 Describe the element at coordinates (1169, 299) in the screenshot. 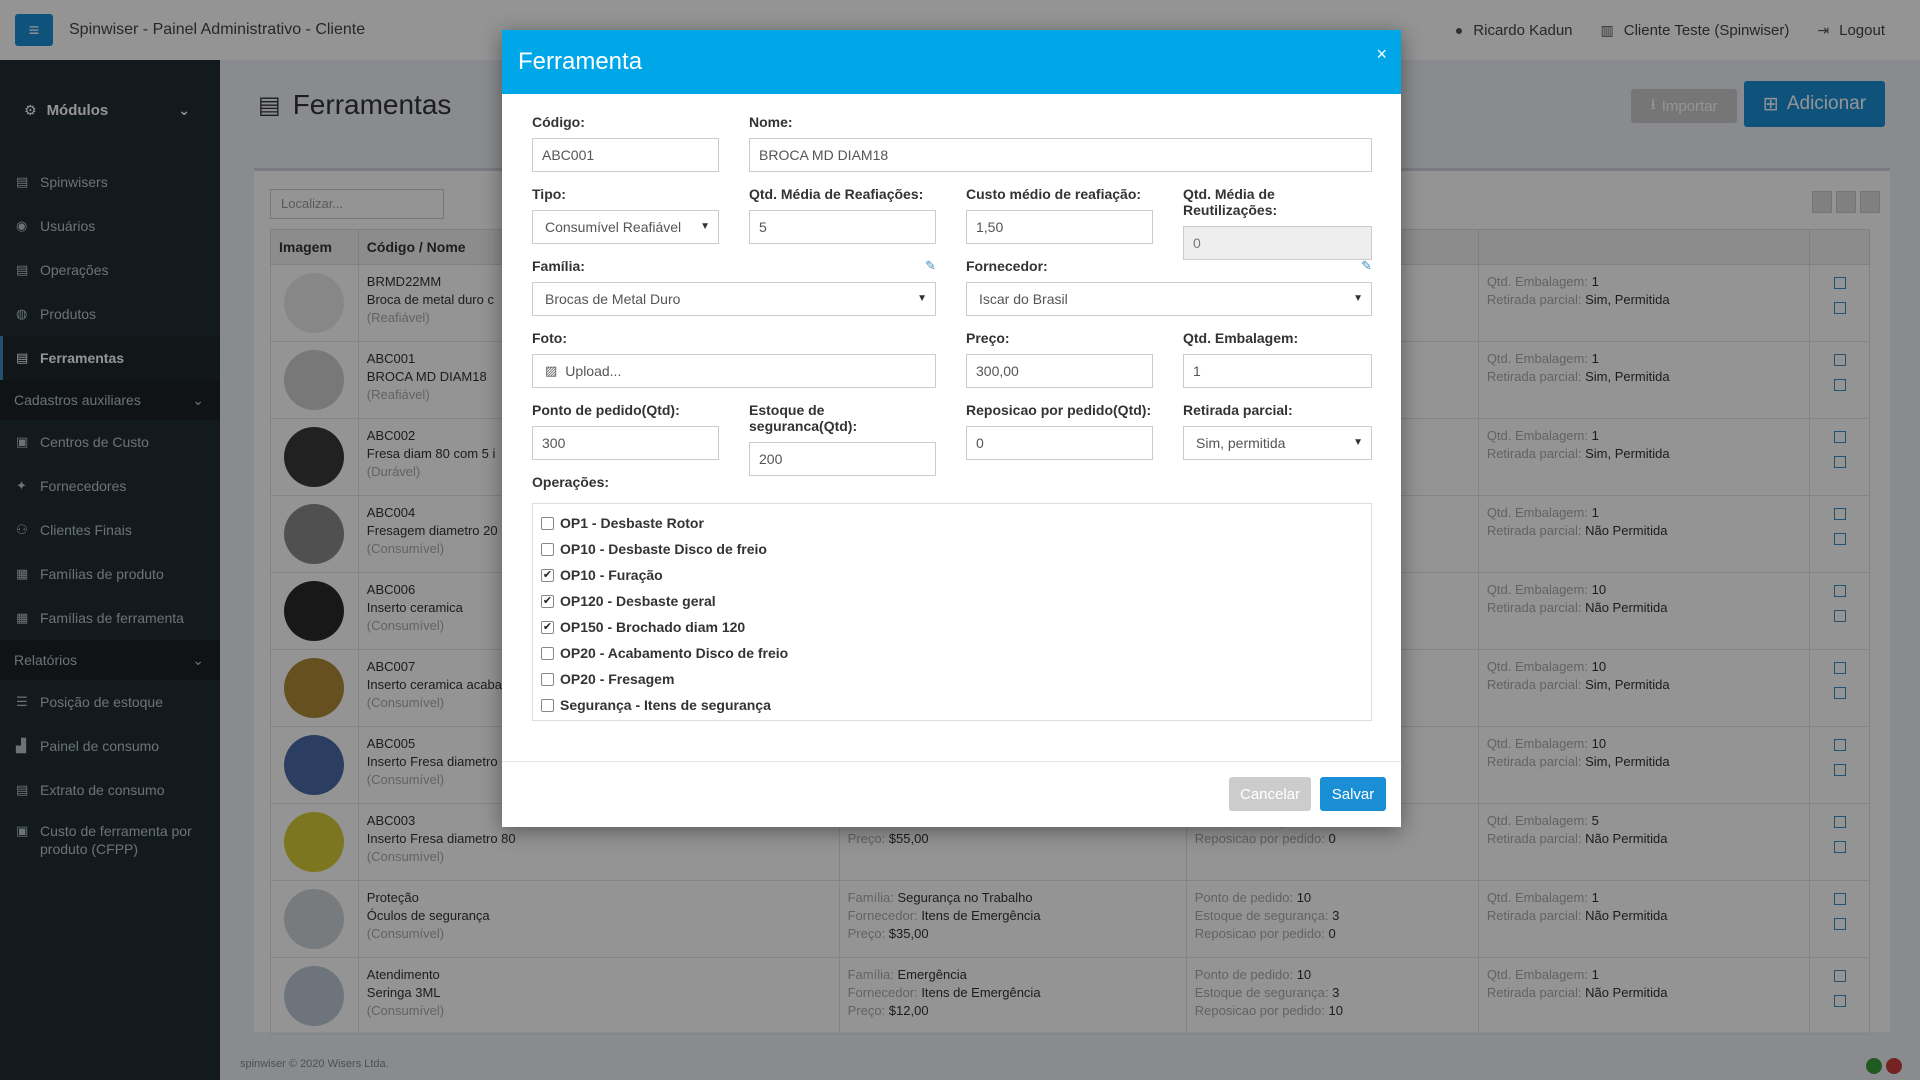

I see `fornecedor-select: Iscar do Brasil ▼` at that location.